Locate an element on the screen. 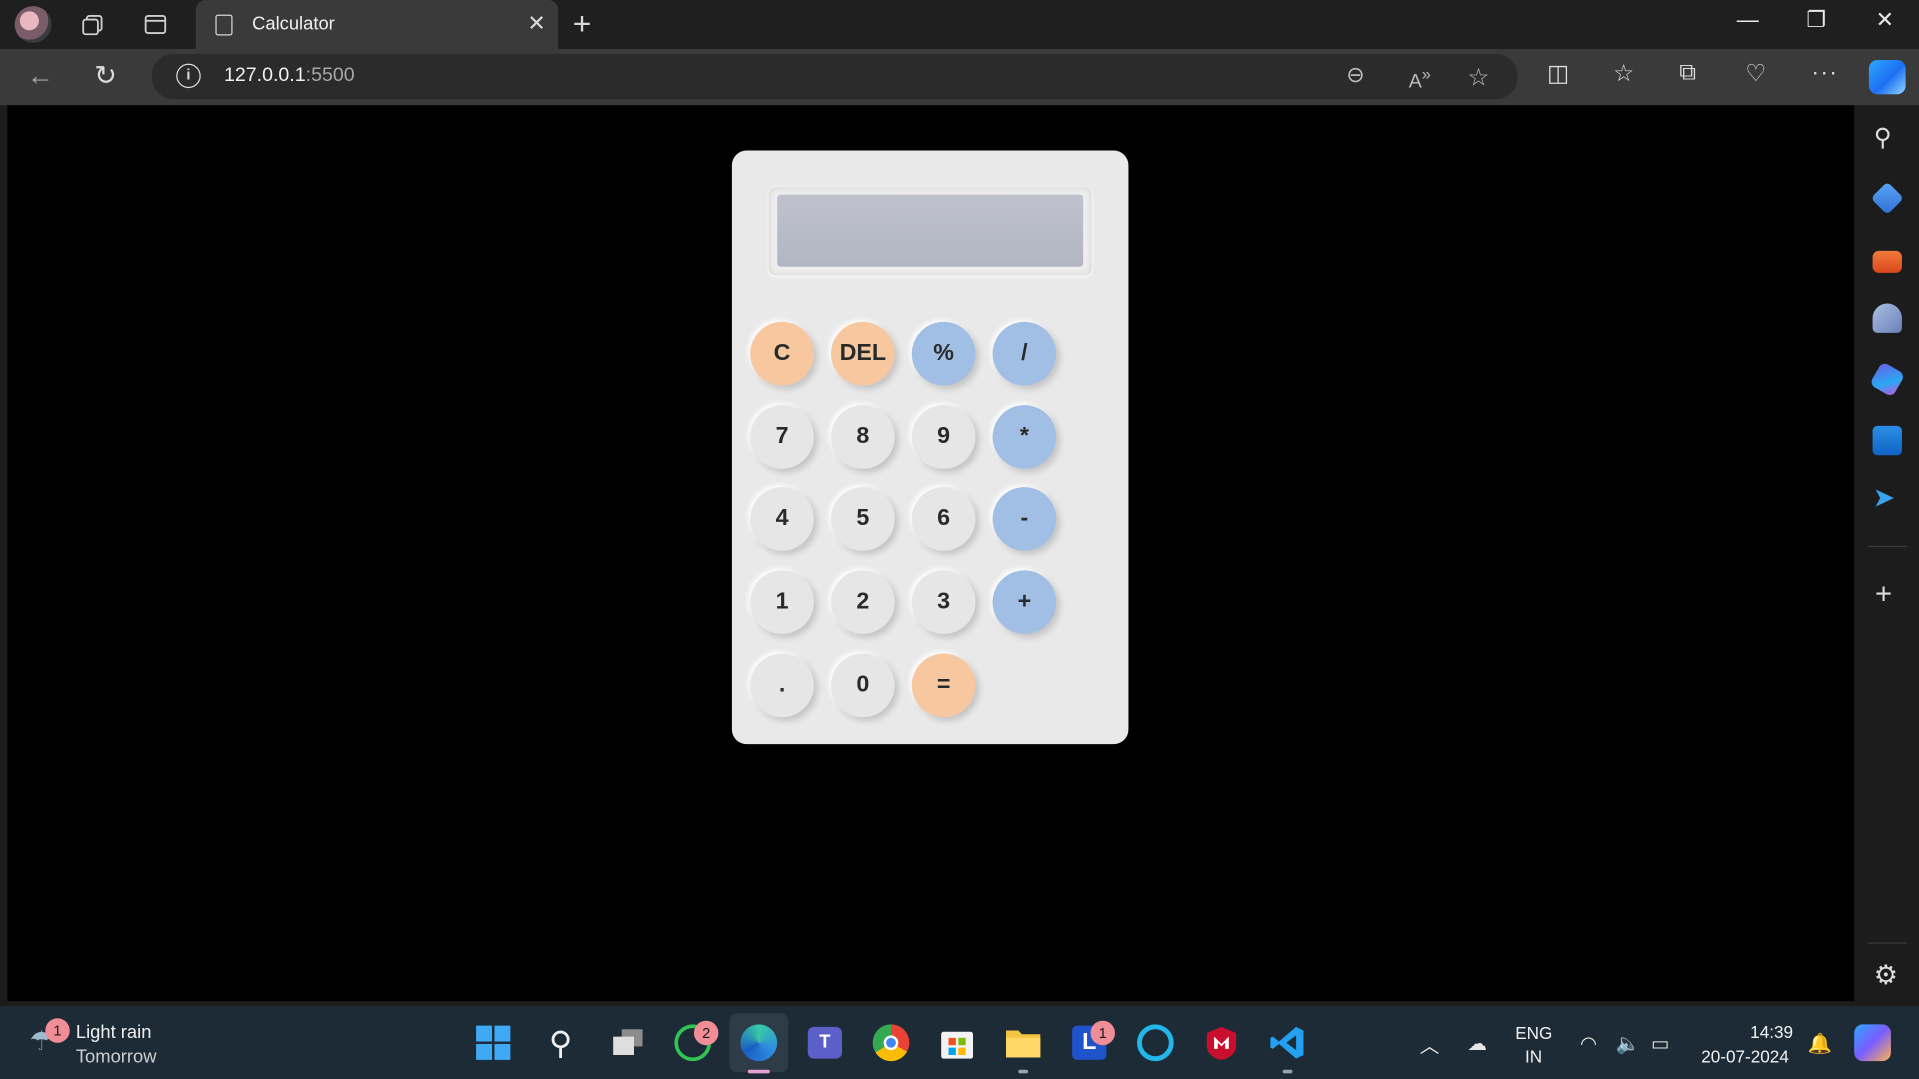 This screenshot has height=1079, width=1919. restore-icon: ❐ is located at coordinates (1816, 20).